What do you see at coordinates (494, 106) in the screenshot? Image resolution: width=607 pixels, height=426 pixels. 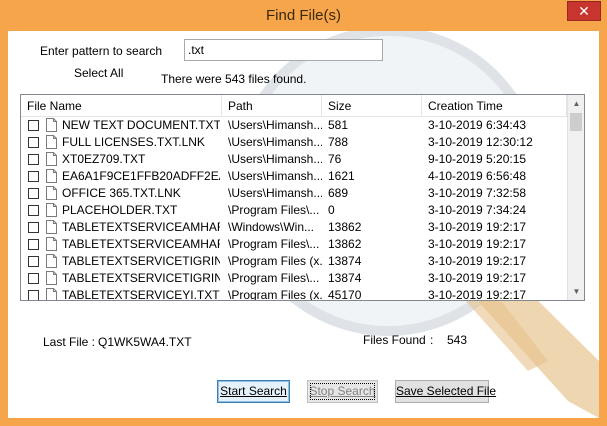 I see `column-header-creation-time: Creation Time` at bounding box center [494, 106].